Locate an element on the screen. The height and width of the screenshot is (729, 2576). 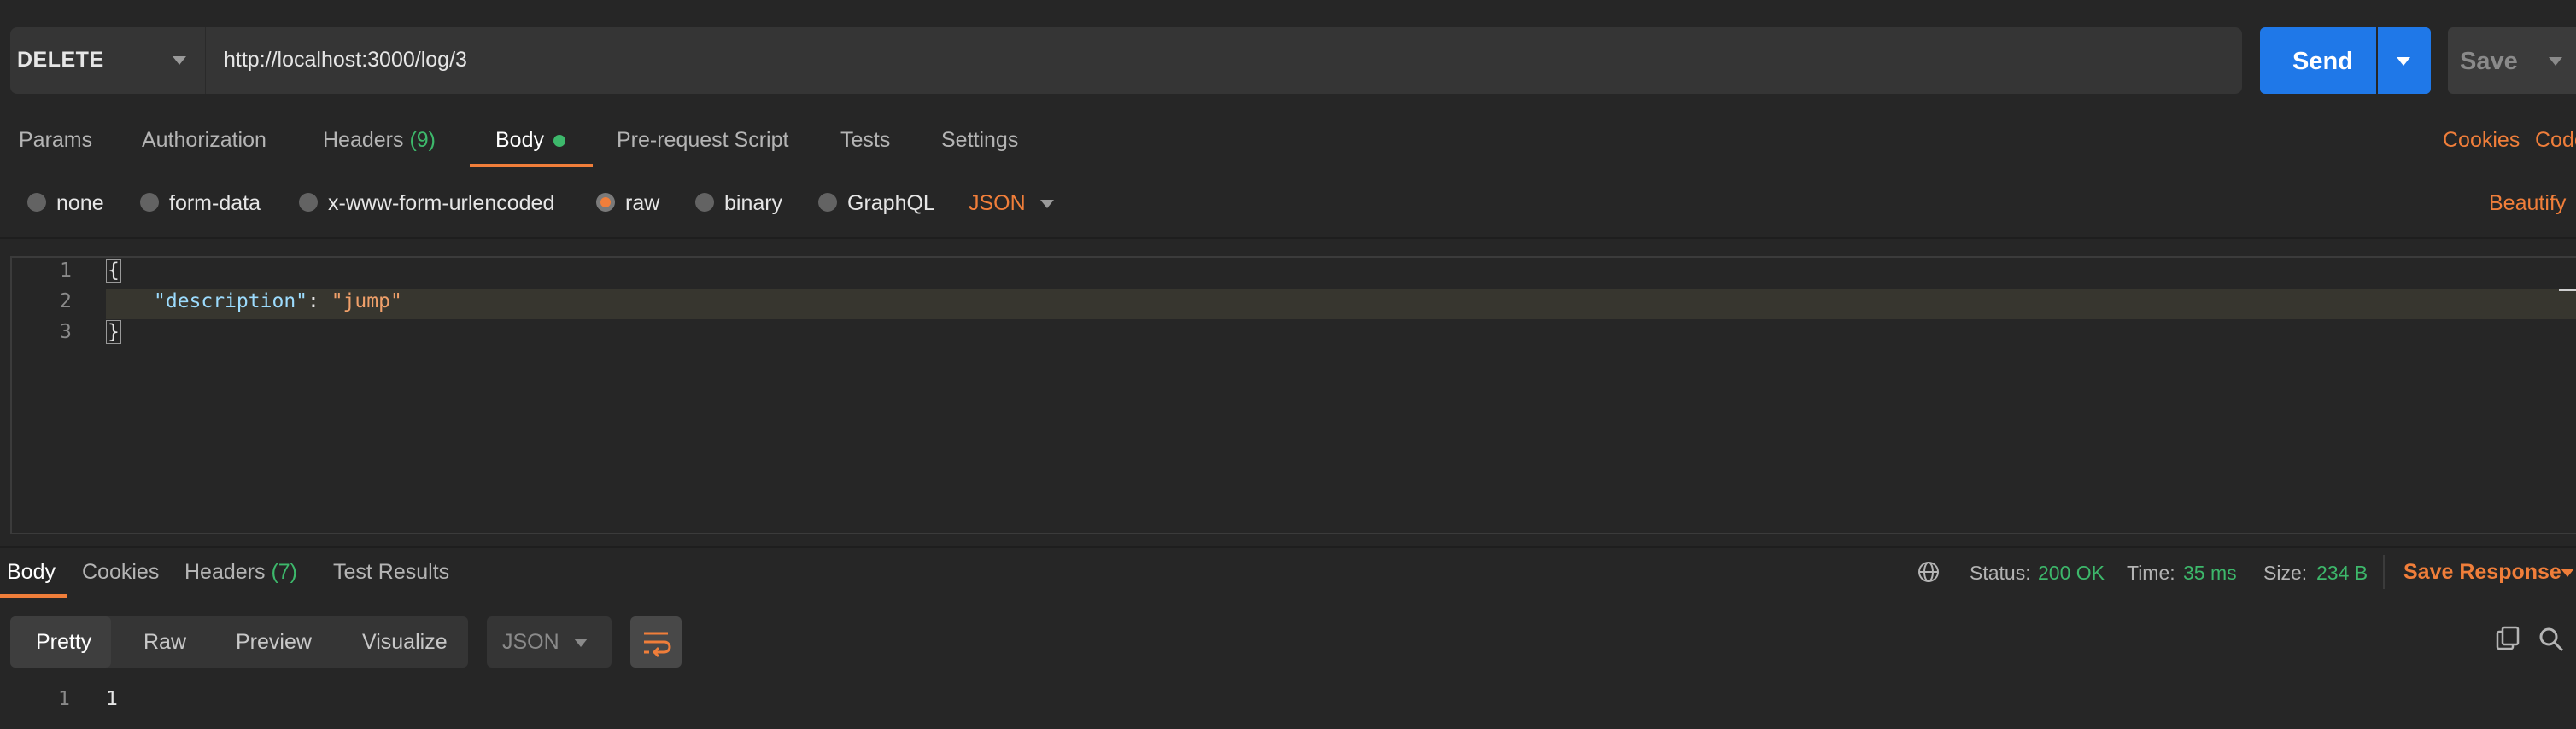
send-label: Send is located at coordinates (2322, 61).